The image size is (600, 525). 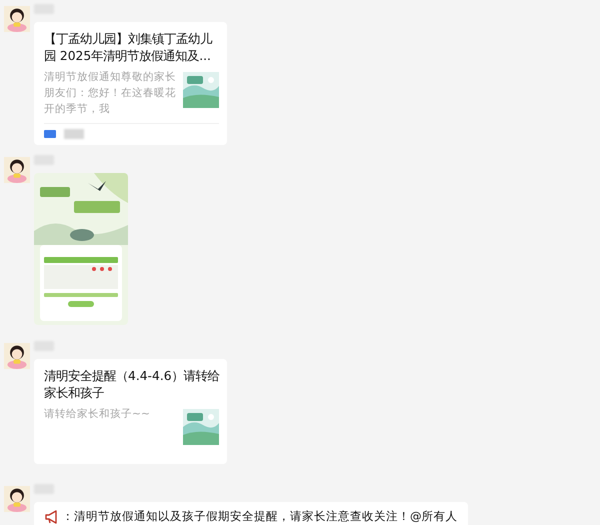 I want to click on blurred-source, so click(x=74, y=134).